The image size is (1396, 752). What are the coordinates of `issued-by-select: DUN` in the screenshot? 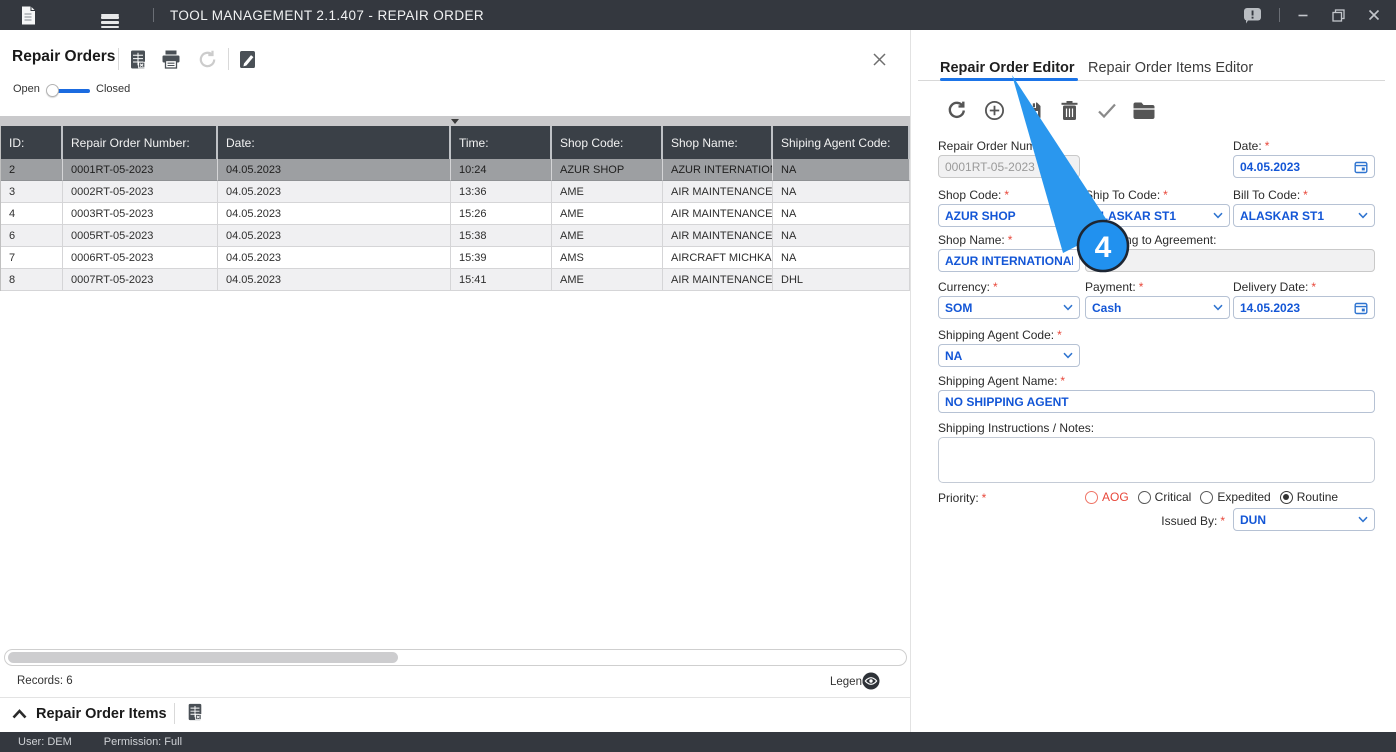 It's located at (1304, 519).